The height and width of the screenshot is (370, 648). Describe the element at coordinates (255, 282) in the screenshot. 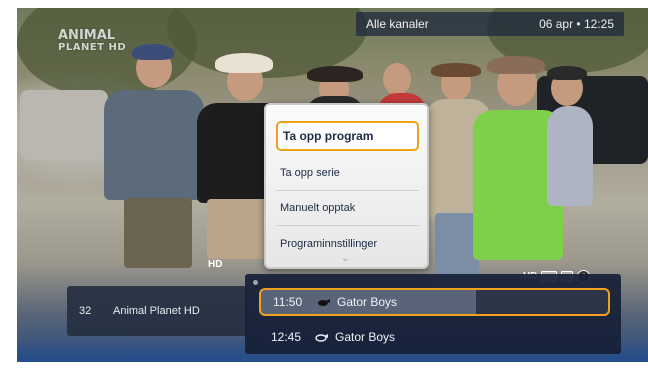

I see `scroll-position-icon` at that location.